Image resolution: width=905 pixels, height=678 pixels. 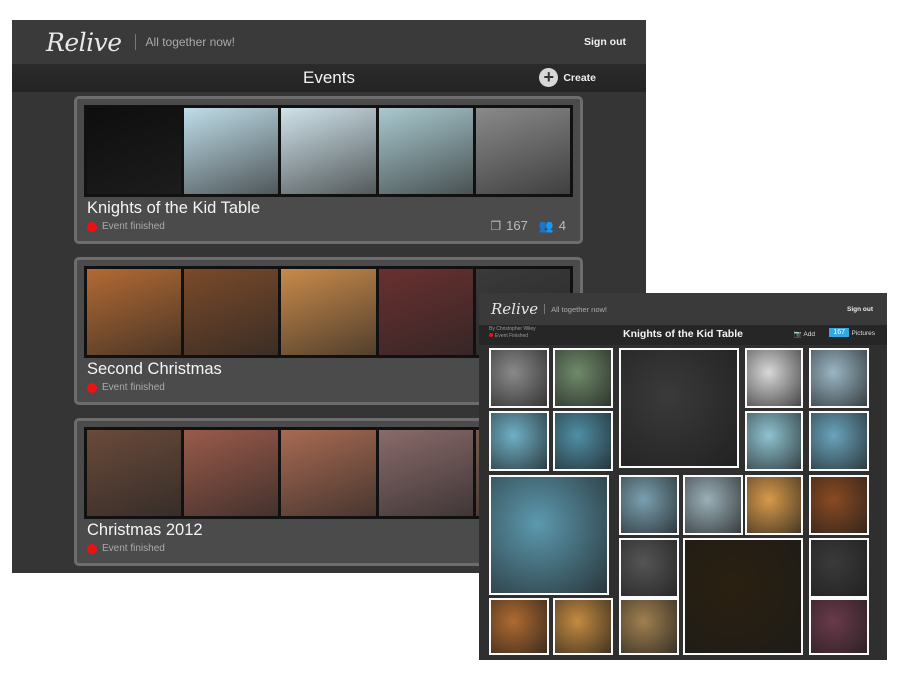 I want to click on photos-icon: ❐, so click(x=496, y=225).